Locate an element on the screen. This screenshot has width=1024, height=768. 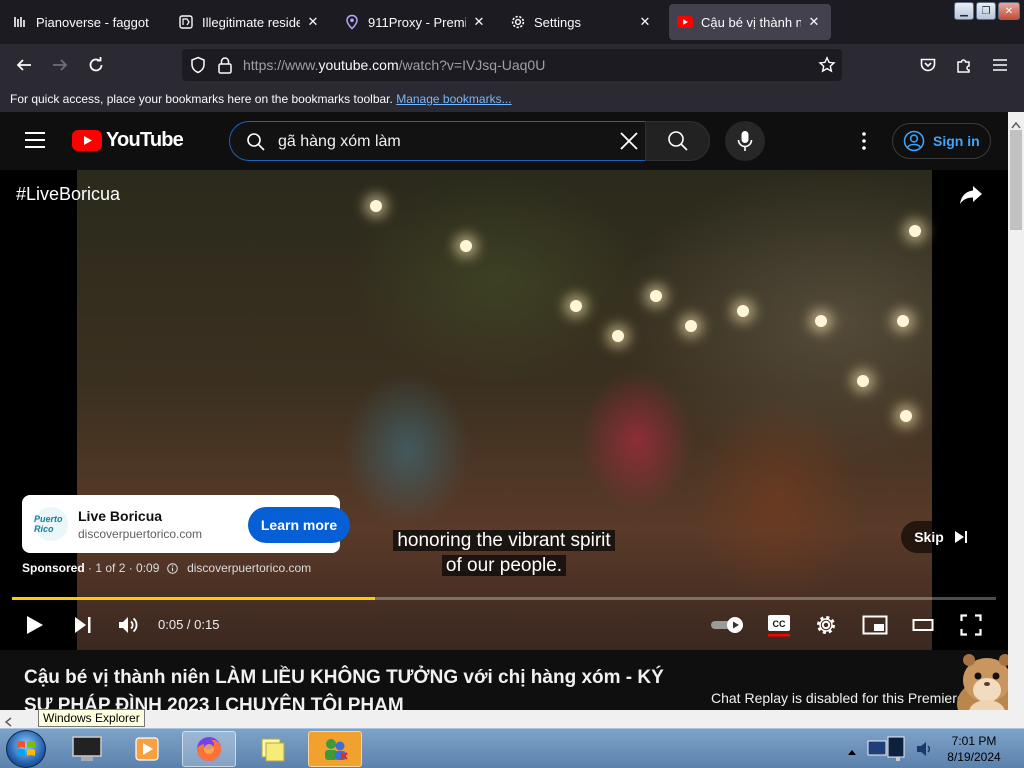
restore-button: ❐ is located at coordinates (986, 11).